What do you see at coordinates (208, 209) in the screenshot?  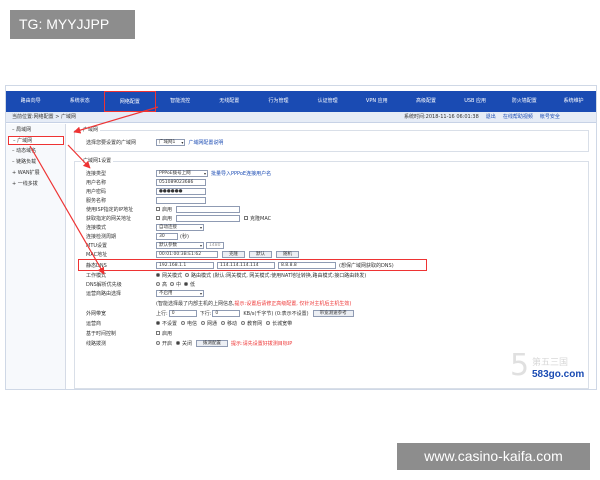 I see `isp-ip-input` at bounding box center [208, 209].